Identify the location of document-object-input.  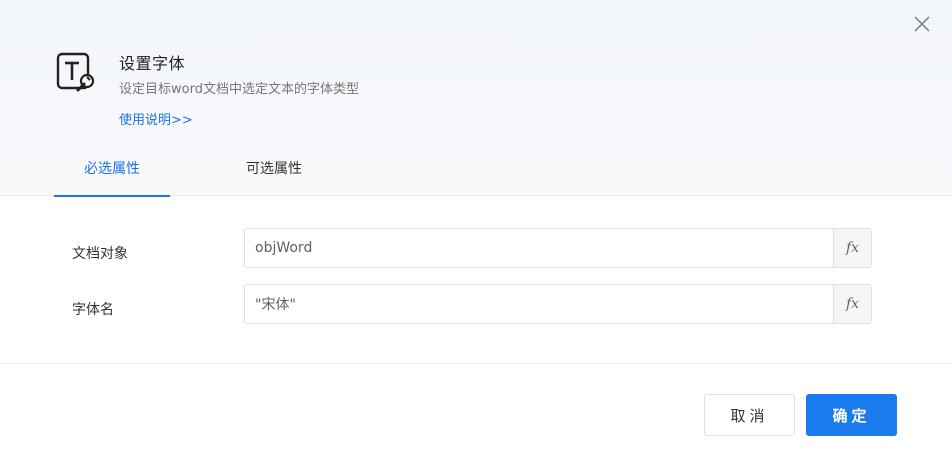
(539, 248).